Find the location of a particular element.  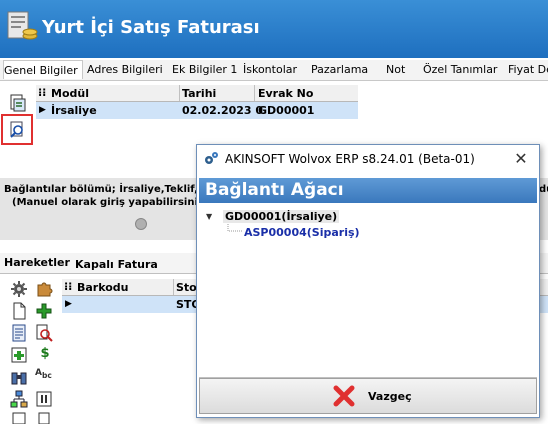

column-stok: Sto is located at coordinates (186, 287).